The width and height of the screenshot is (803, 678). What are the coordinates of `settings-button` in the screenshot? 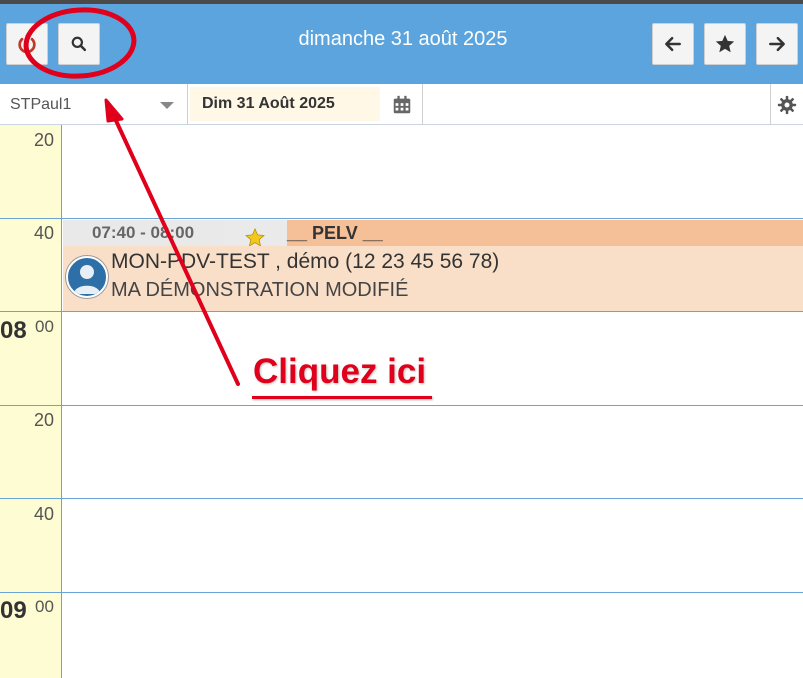 It's located at (786, 104).